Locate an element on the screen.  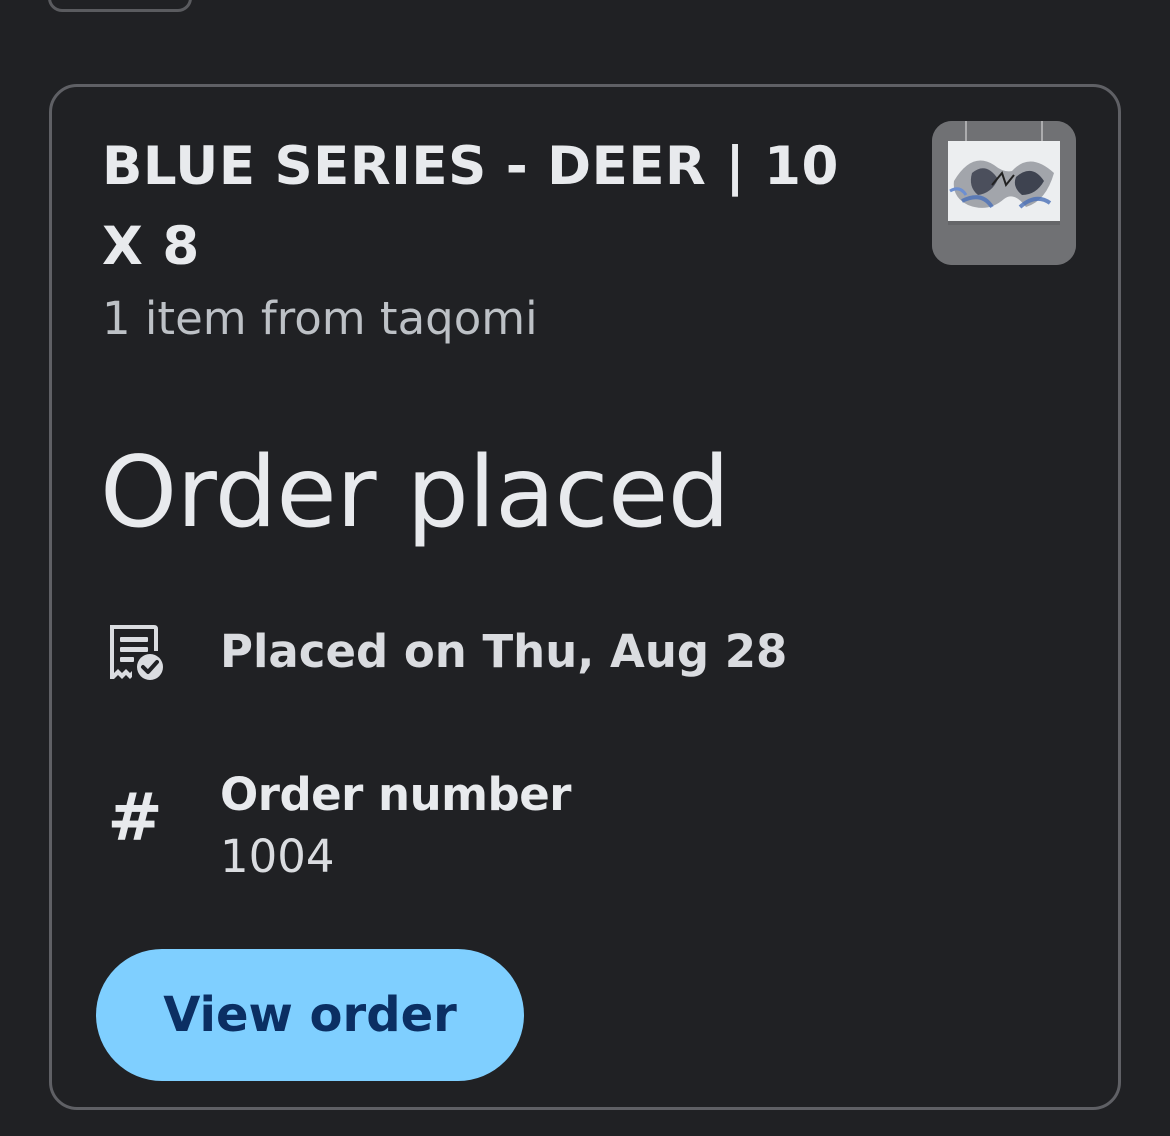
order-status: Order placed is located at coordinates (415, 493).